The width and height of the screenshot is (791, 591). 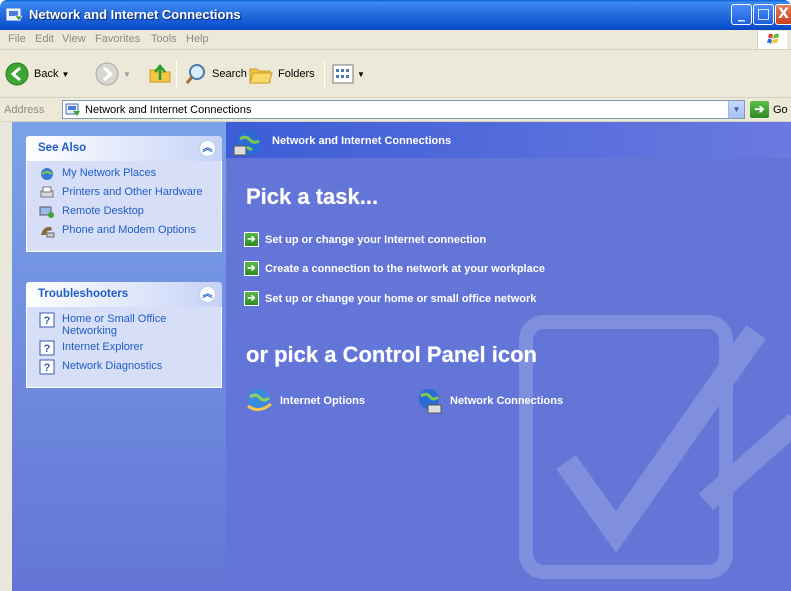 What do you see at coordinates (261, 76) in the screenshot?
I see `folders-icon` at bounding box center [261, 76].